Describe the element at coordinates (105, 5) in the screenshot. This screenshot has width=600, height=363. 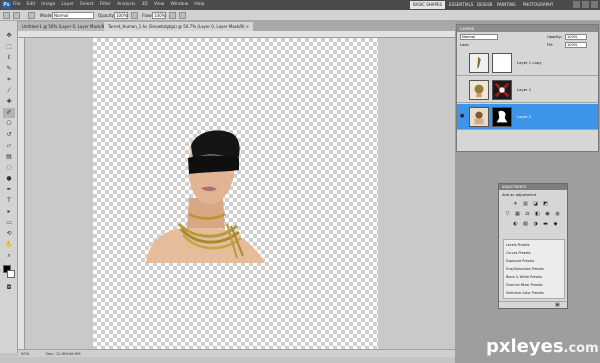
I see `menu-filter: Filter` at that location.